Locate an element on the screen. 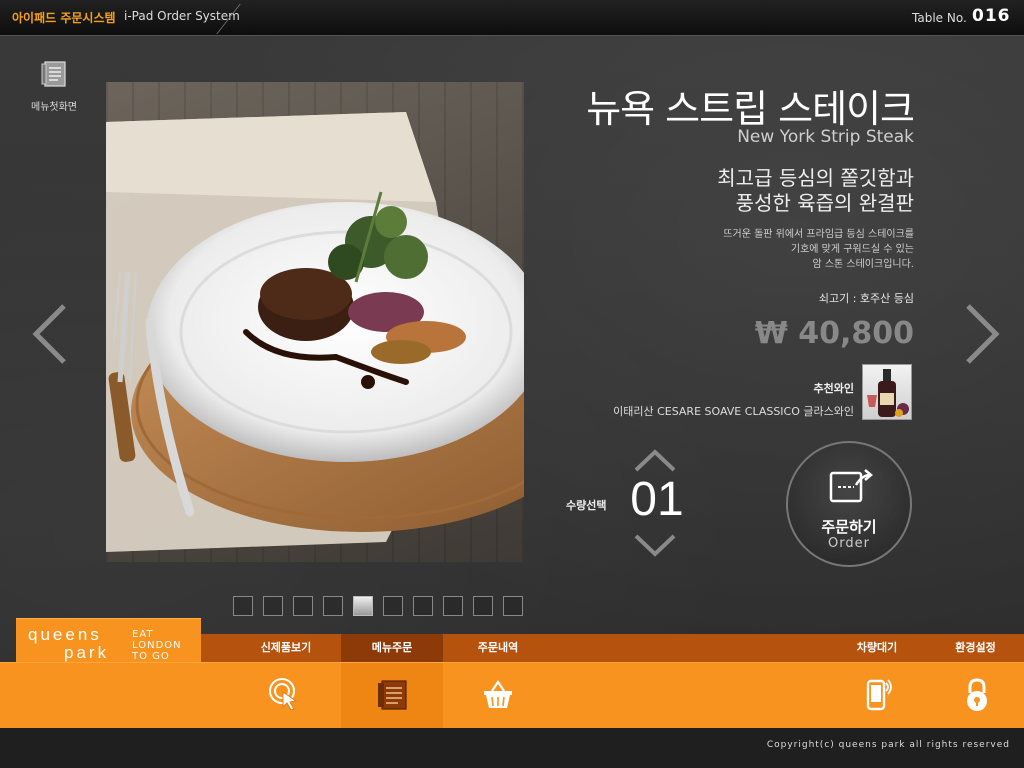 Image resolution: width=1024 pixels, height=768 pixels. chevron-left-icon is located at coordinates (49, 334).